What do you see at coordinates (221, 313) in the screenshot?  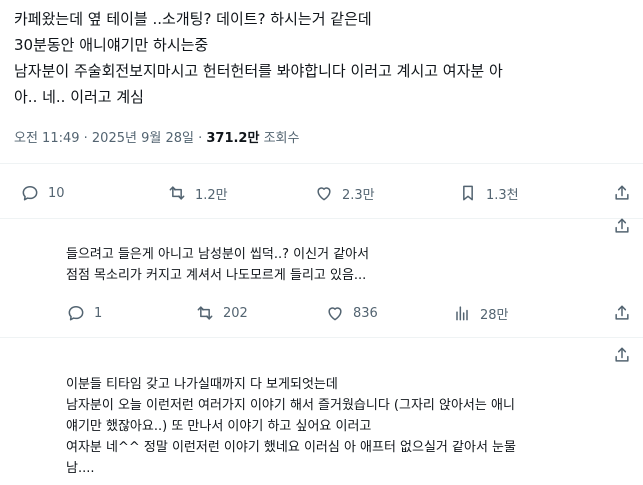 I see `repost-button: 202` at bounding box center [221, 313].